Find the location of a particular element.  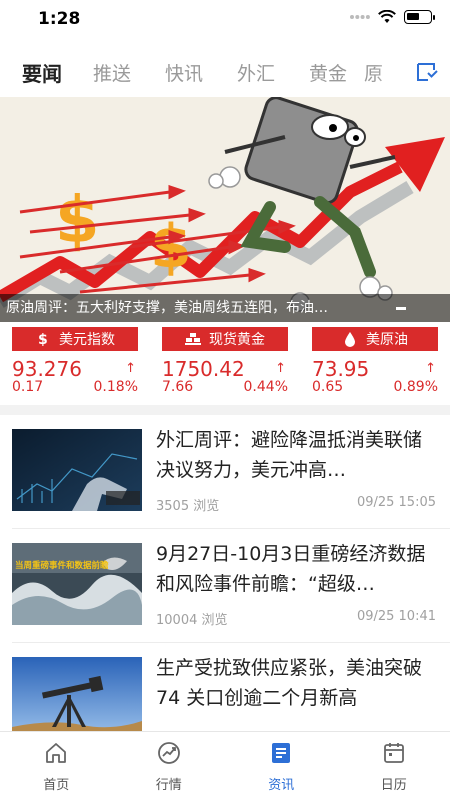

ticker-percent: 0.44% is located at coordinates (265, 387).